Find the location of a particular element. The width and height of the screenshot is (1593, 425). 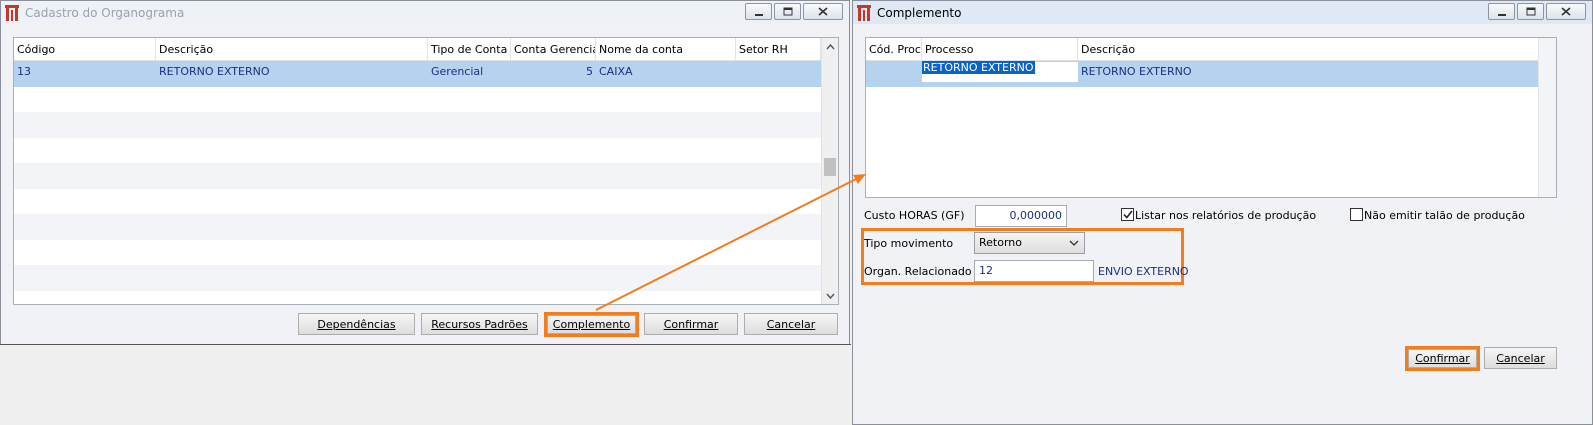

annotation-arrow-line is located at coordinates (729, 243).